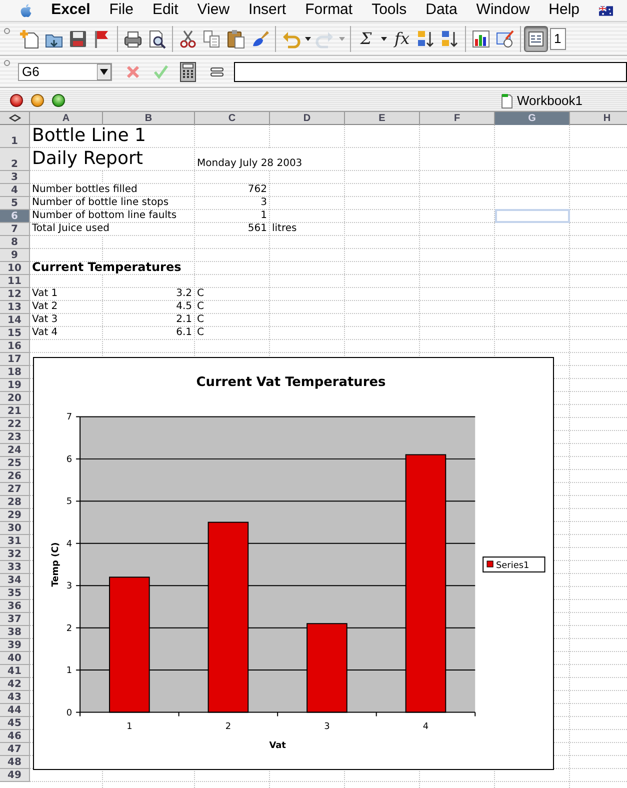  Describe the element at coordinates (157, 38) in the screenshot. I see `print-preview-icon` at that location.